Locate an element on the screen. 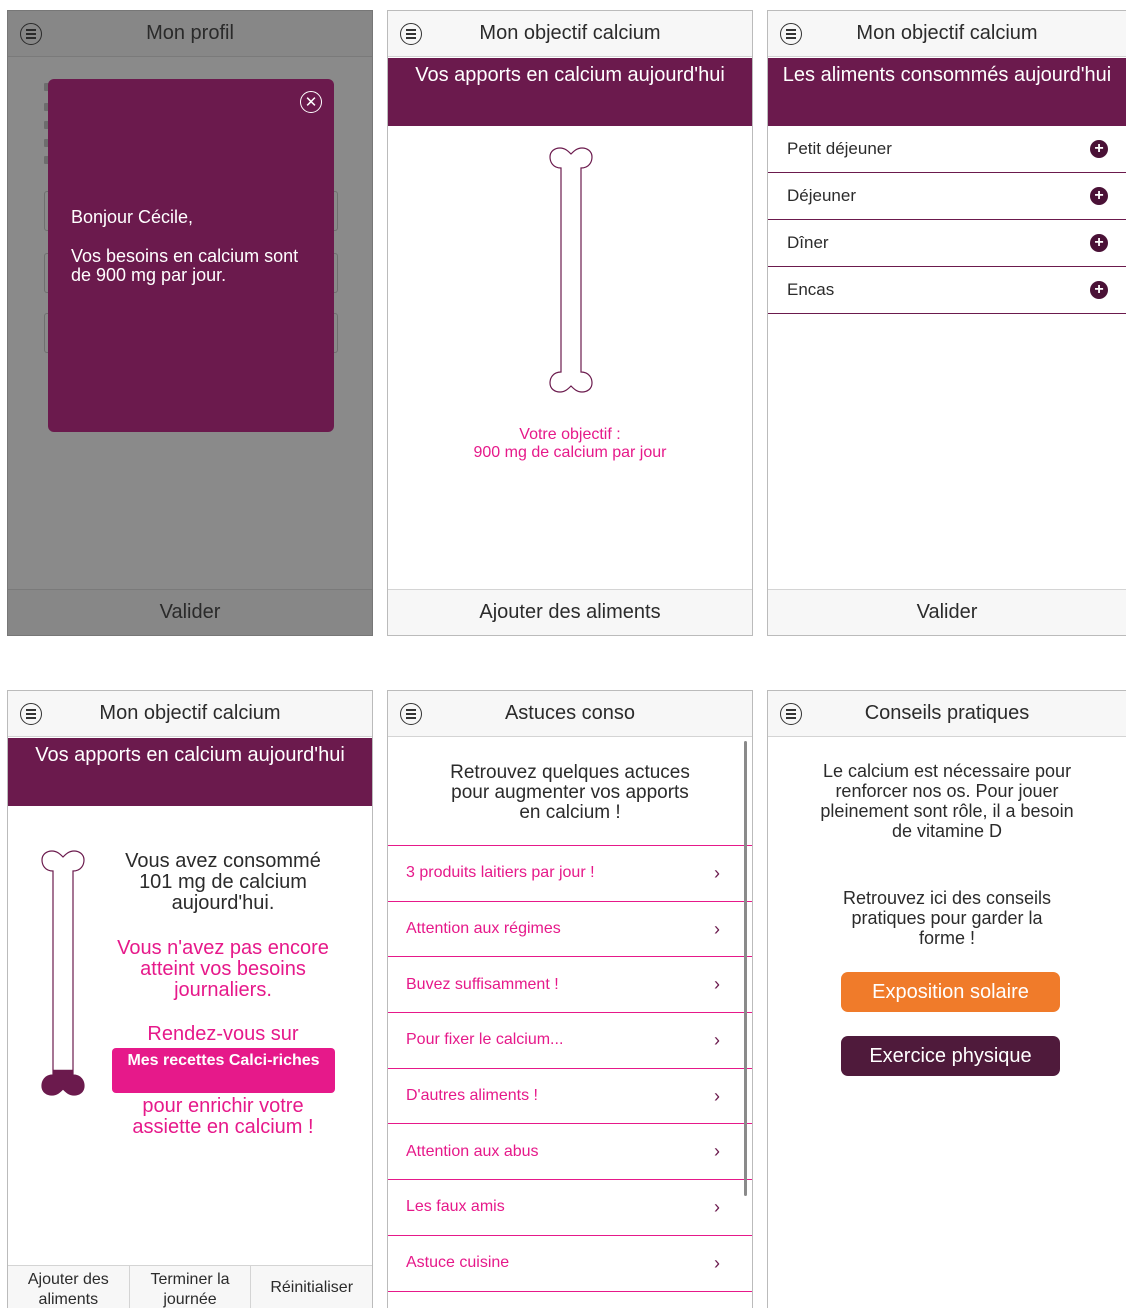  nav-bar: Astuces conso is located at coordinates (570, 714).